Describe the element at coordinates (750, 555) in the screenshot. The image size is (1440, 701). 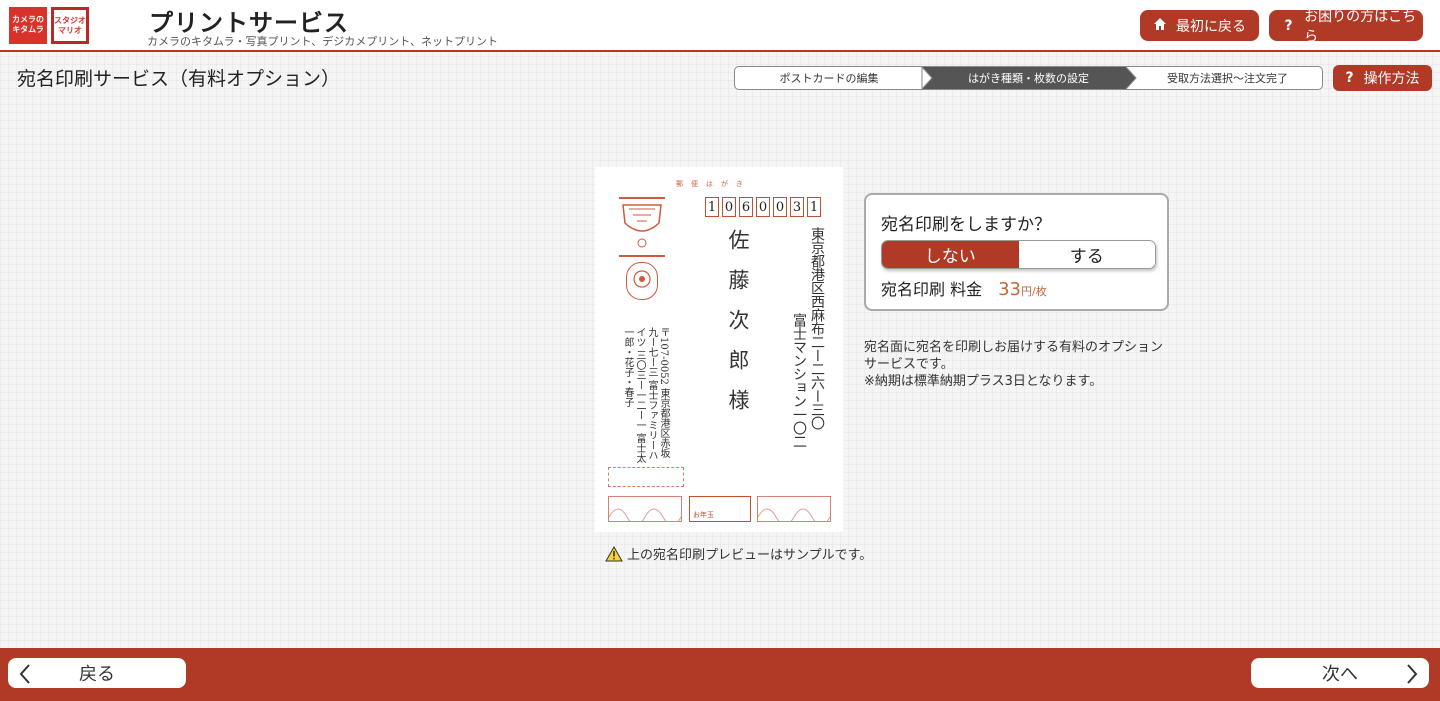
I see `preview-note-text: 上の宛名印刷プレビューはサンプルです。` at that location.